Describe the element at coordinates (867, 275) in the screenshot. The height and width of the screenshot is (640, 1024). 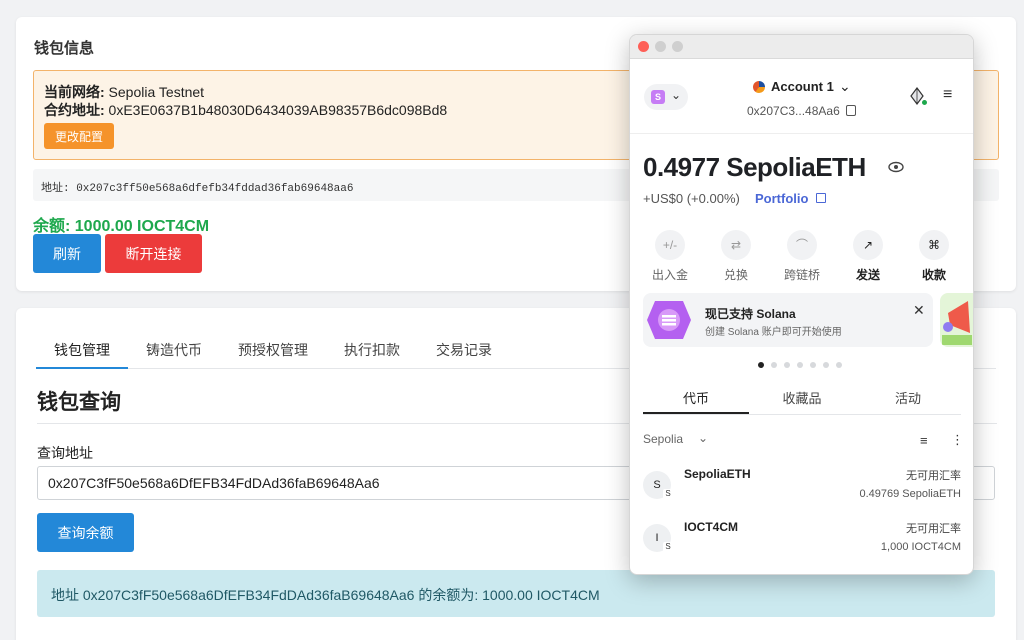
I see `action-label: 发送` at that location.